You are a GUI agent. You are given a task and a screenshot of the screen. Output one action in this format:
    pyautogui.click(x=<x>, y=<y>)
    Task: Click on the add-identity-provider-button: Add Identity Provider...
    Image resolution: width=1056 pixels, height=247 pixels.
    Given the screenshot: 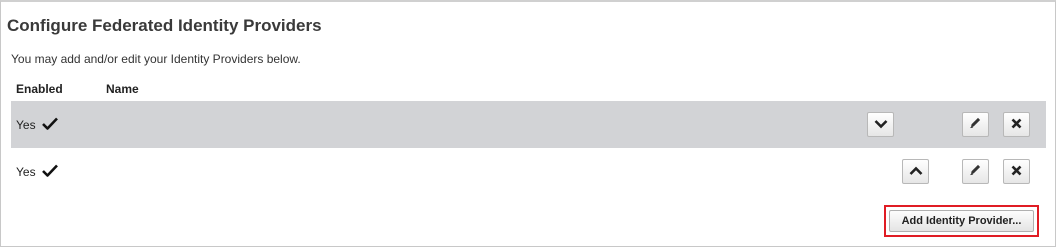 What is the action you would take?
    pyautogui.click(x=961, y=221)
    